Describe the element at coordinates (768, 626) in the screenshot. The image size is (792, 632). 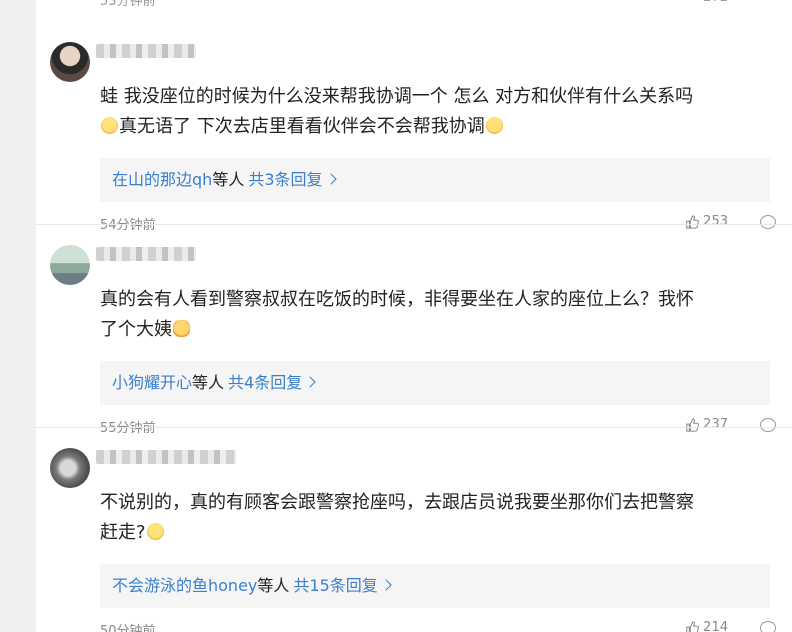
I see `comment-bubble-icon` at that location.